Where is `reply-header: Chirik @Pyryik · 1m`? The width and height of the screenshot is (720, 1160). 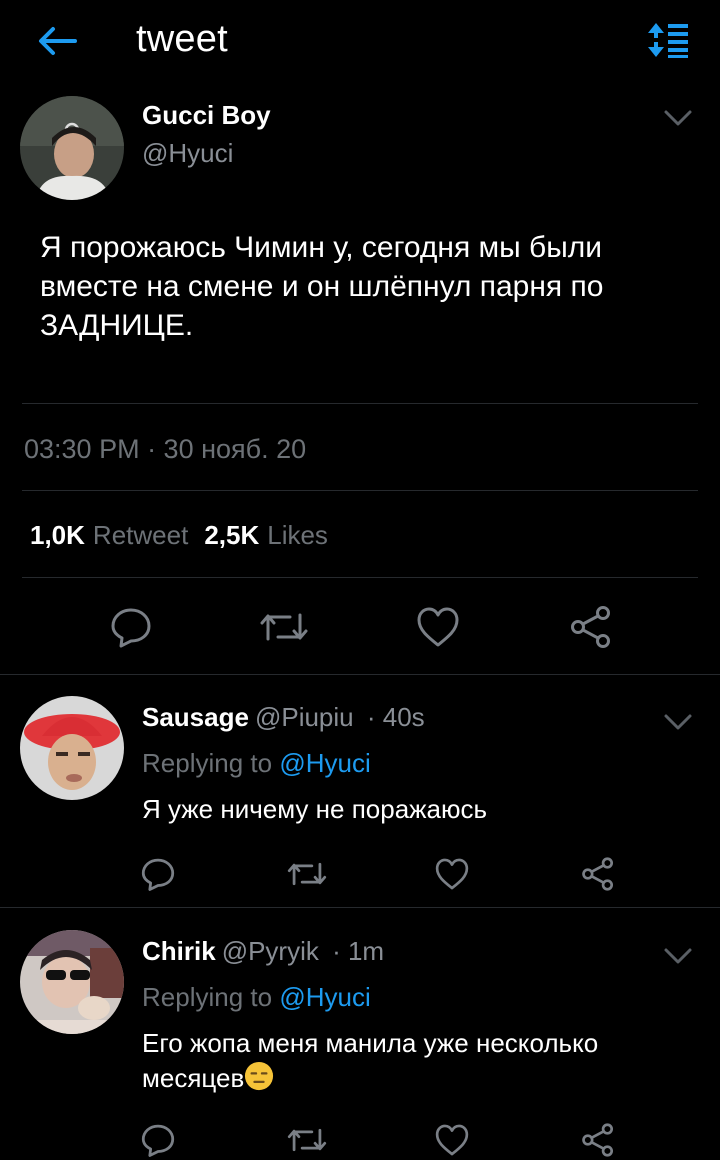 reply-header: Chirik @Pyryik · 1m is located at coordinates (263, 951).